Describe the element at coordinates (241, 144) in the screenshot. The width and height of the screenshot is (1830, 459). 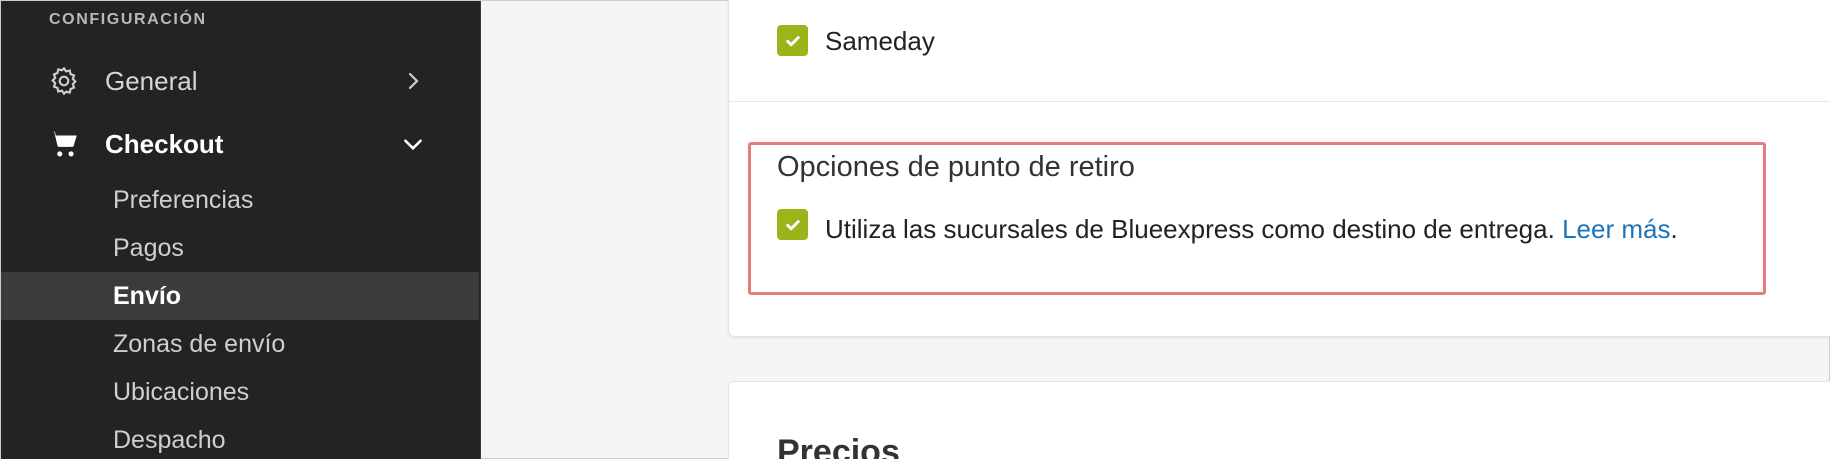
I see `sidebar-item-checkout: Checkout` at that location.